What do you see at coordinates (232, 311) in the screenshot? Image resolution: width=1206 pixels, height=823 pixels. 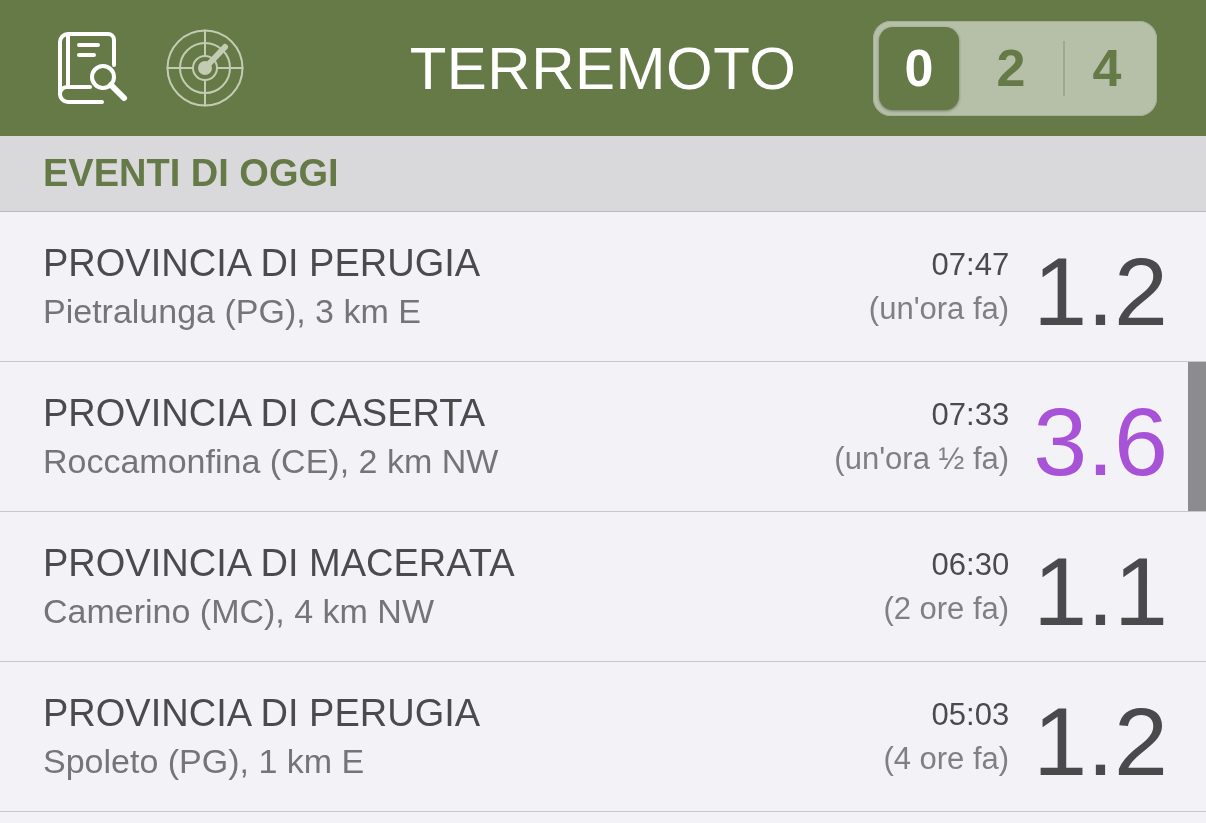 I see `place-text: Pietralunga (PG), 3 km E` at bounding box center [232, 311].